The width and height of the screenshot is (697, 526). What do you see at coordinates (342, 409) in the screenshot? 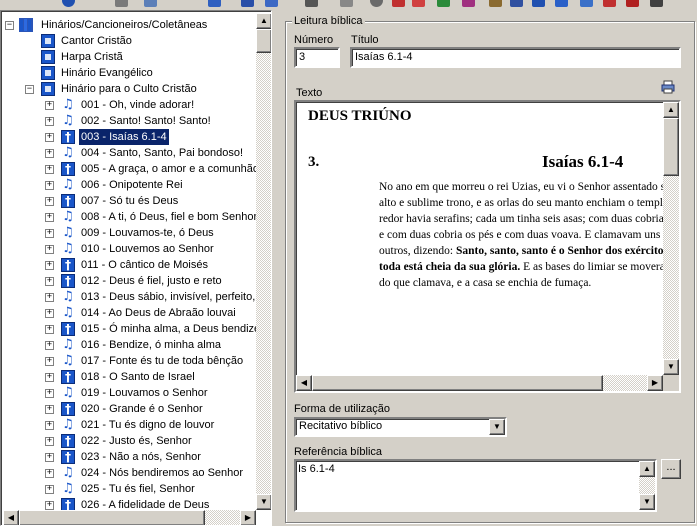
I see `forma-label: Forma de utilização` at bounding box center [342, 409].